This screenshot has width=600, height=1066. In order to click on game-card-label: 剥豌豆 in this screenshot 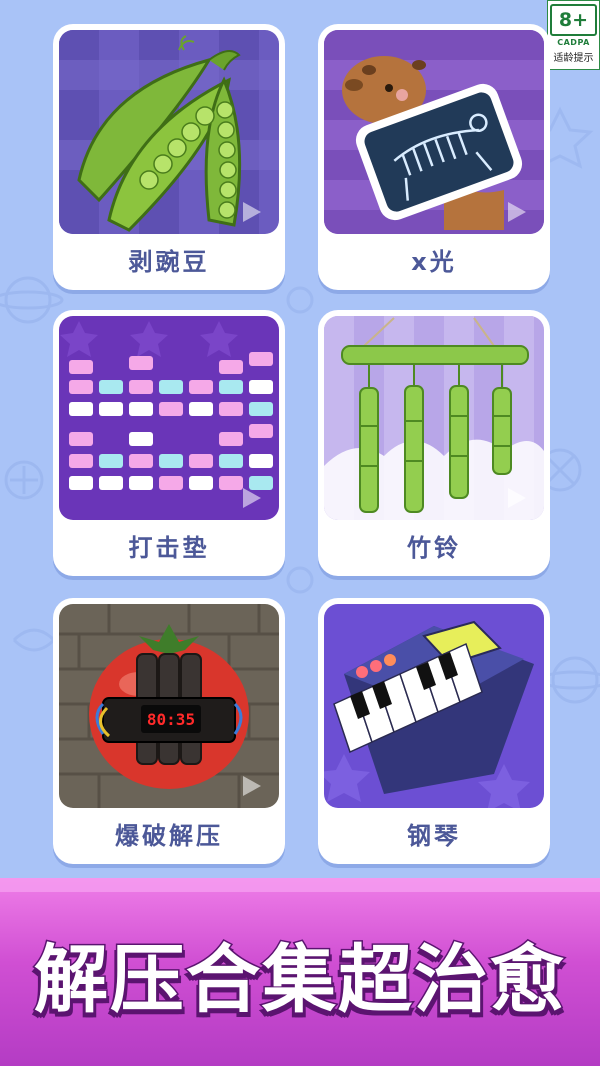, I will do `click(169, 262)`.